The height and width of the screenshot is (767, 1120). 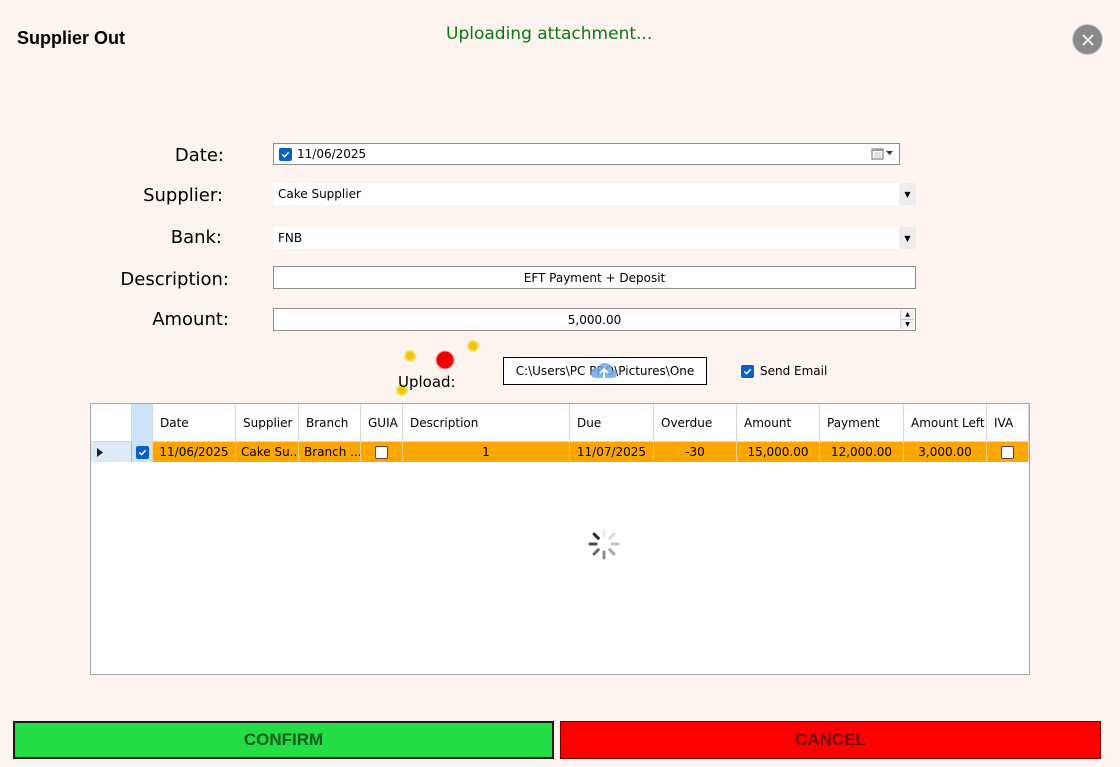 I want to click on calendar-icon, so click(x=877, y=154).